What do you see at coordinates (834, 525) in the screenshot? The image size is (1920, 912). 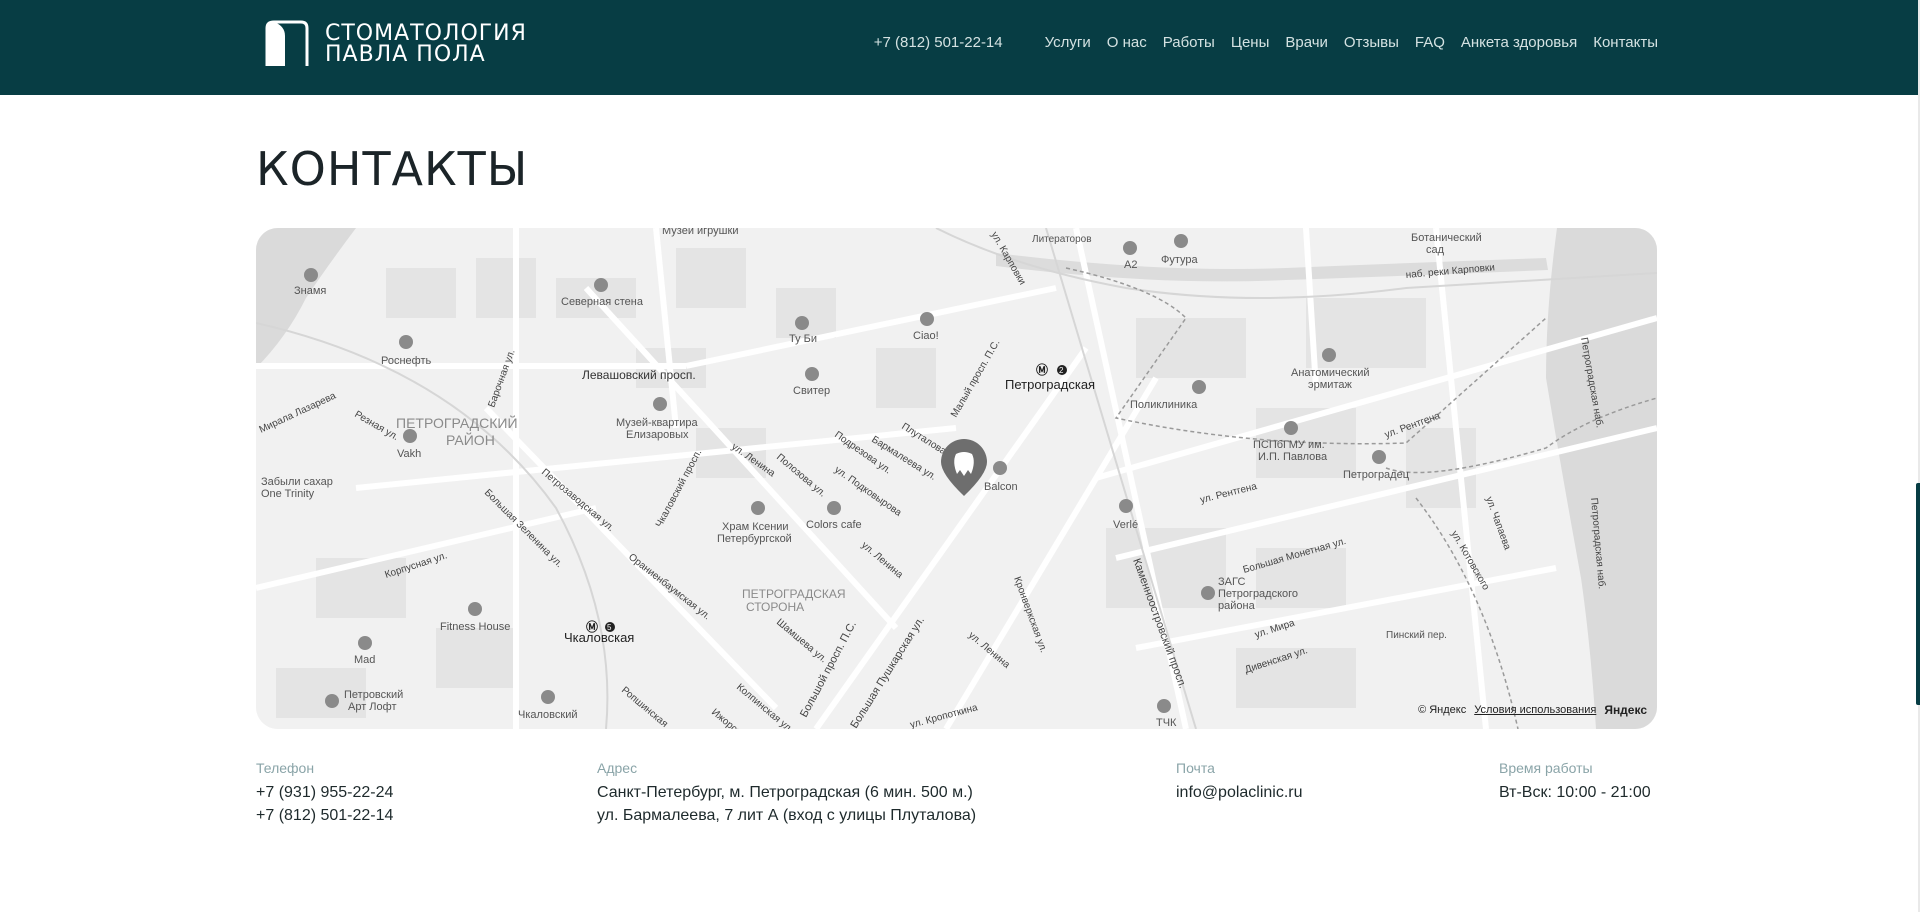 I see `map-label-colors: Colors cafe` at bounding box center [834, 525].